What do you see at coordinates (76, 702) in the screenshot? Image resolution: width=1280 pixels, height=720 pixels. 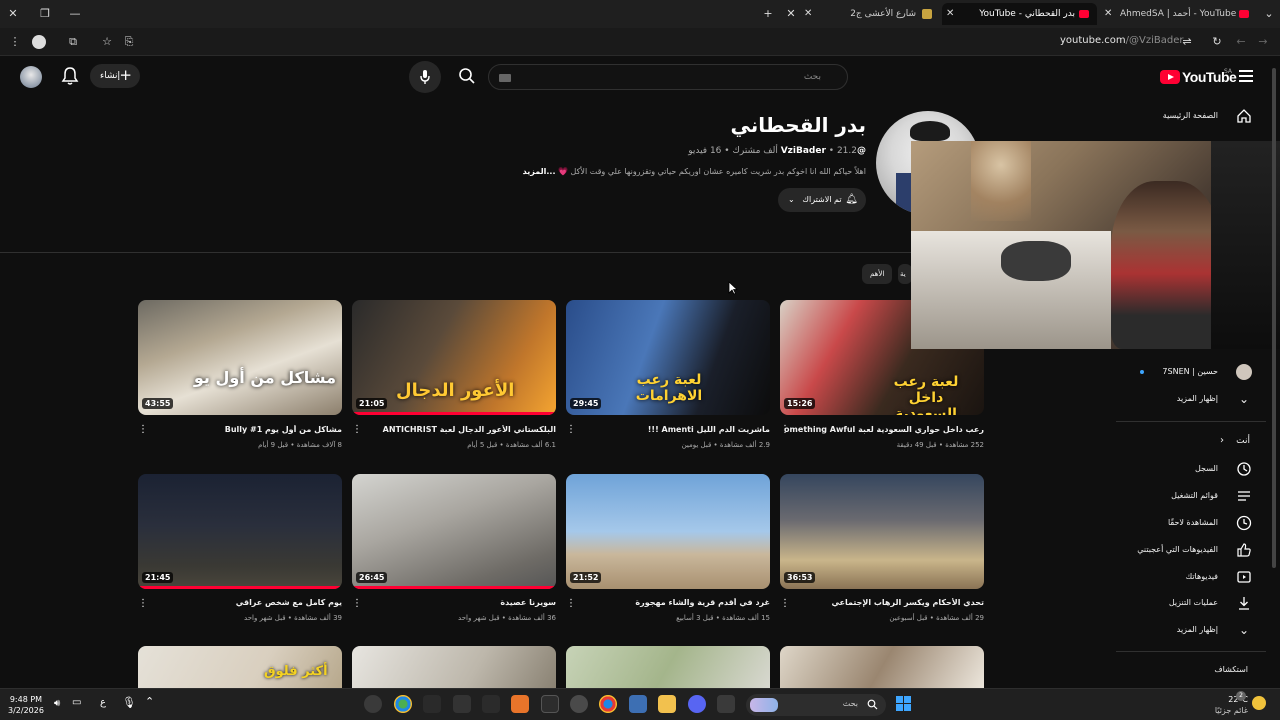 I see `network-icon: ▭` at bounding box center [76, 702].